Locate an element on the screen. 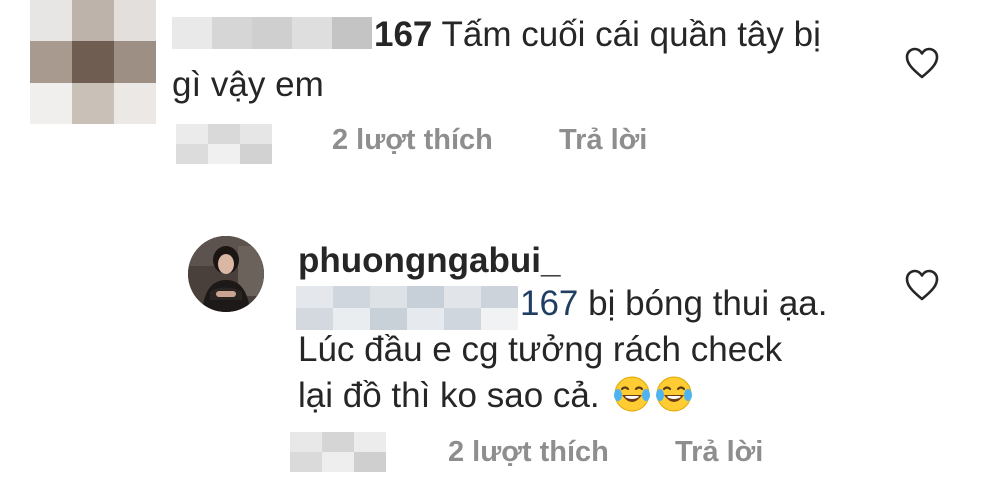  comment-timestamp-pixelated is located at coordinates (224, 144).